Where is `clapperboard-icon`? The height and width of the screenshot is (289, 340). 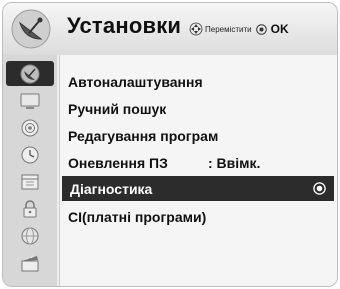
clapperboard-icon is located at coordinates (30, 262).